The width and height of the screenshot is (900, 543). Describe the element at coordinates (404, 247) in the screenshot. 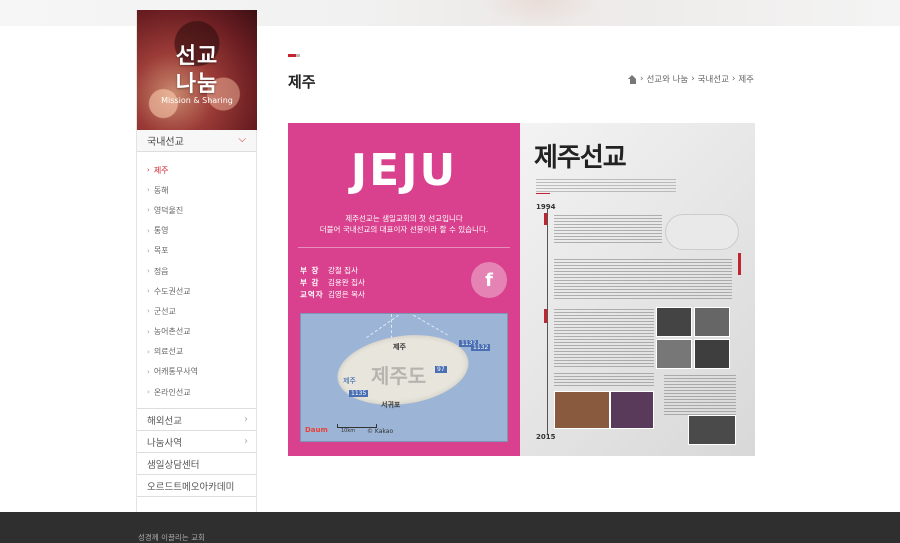

I see `divider` at that location.